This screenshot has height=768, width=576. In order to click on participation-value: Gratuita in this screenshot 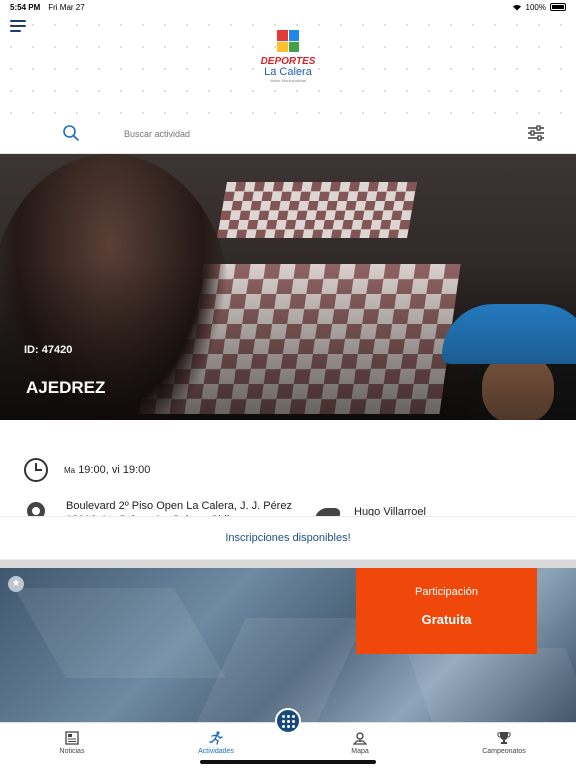, I will do `click(446, 619)`.